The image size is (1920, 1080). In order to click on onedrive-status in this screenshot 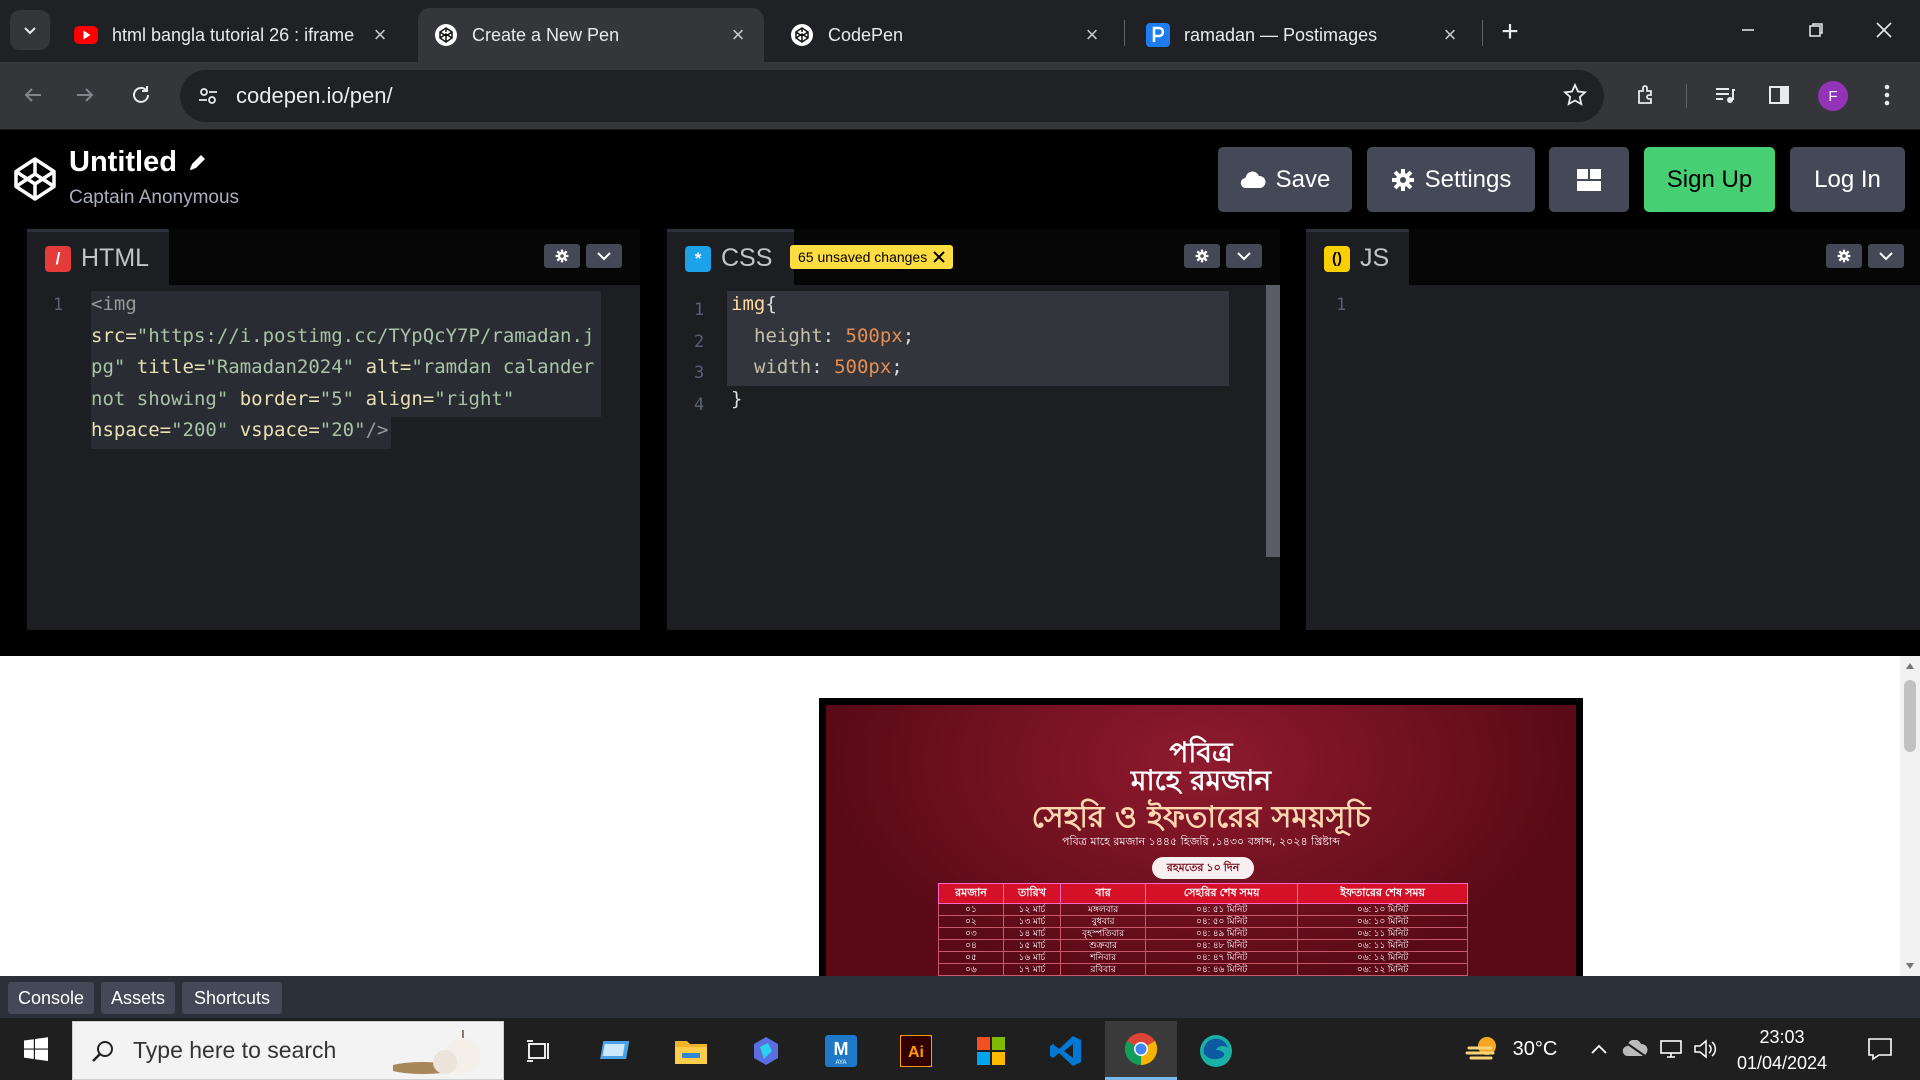, I will do `click(1635, 1049)`.